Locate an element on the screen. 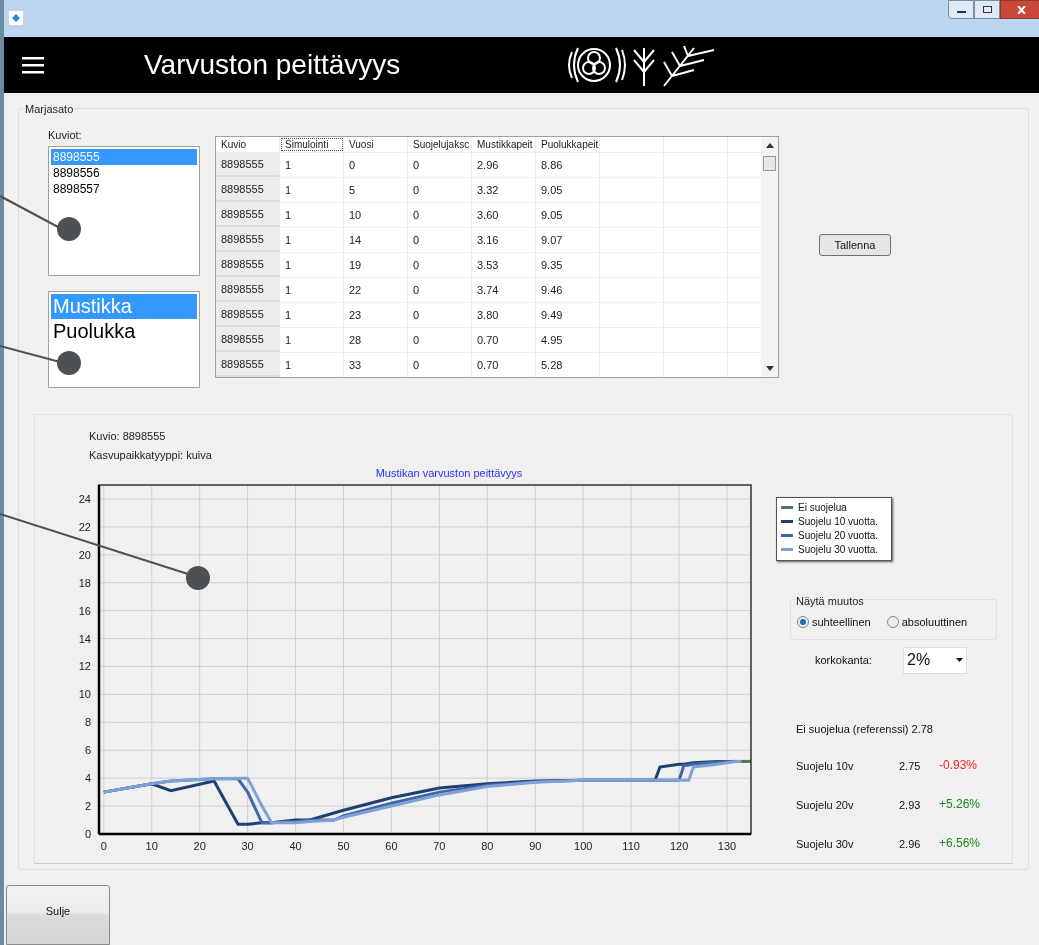  result-value: 2.96 is located at coordinates (910, 843).